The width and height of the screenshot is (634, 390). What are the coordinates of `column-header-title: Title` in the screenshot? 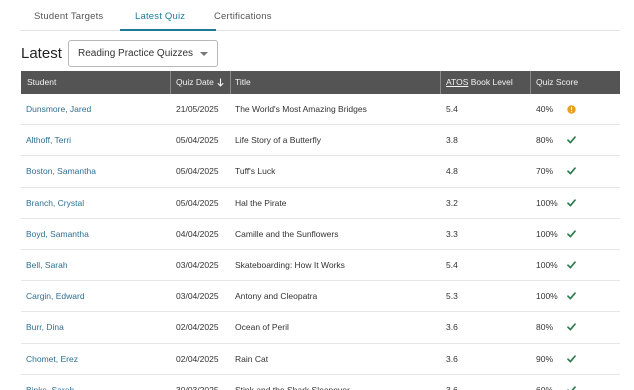 It's located at (243, 82).